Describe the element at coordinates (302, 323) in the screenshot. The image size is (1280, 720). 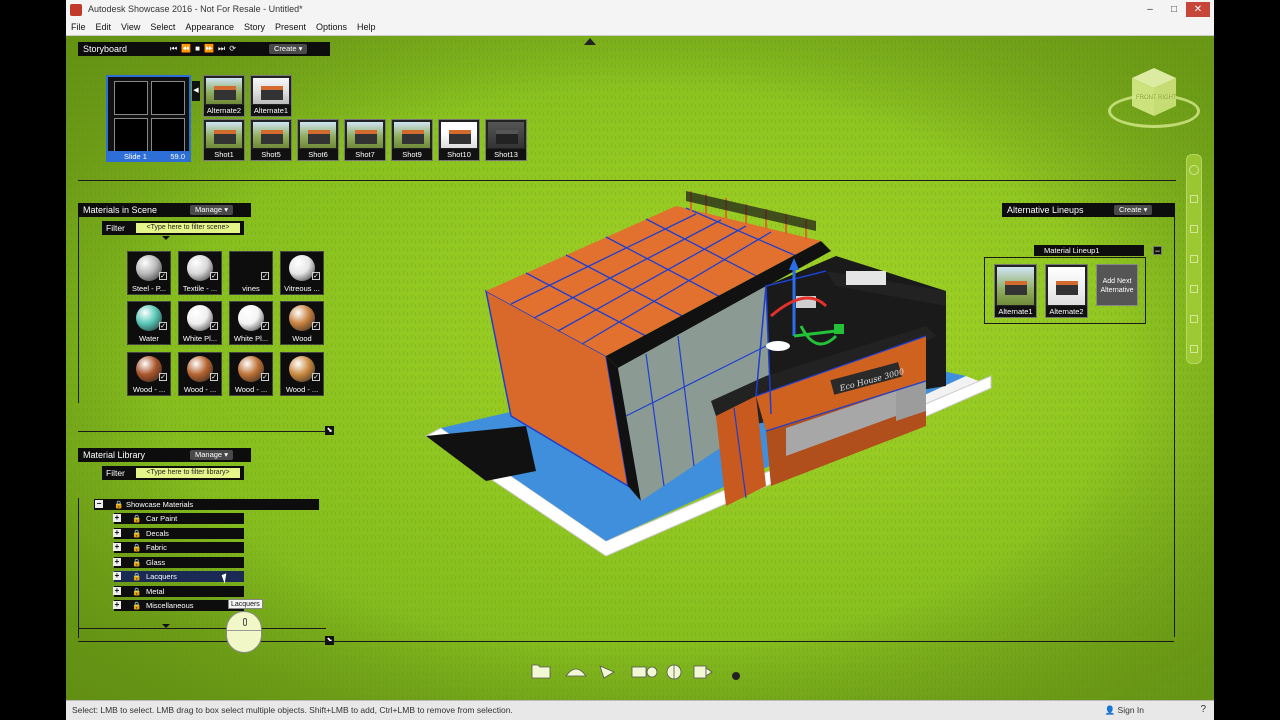
I see `material-swatch: ✓ Wood` at that location.